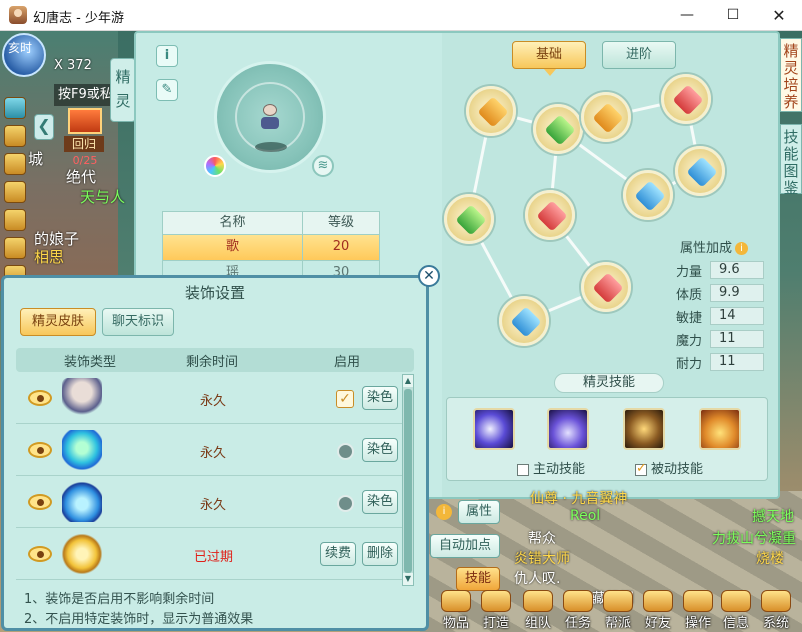 The width and height of the screenshot is (802, 632). What do you see at coordinates (338, 554) in the screenshot?
I see `renew-button: 续费` at bounding box center [338, 554].